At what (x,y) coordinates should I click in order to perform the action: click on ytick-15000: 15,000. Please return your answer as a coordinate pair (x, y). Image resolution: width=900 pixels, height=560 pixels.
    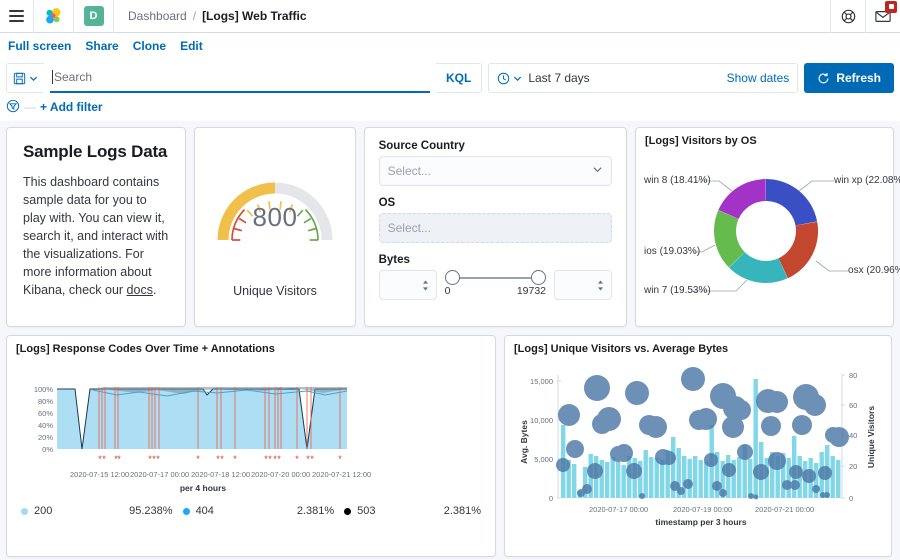
    Looking at the image, I should click on (541, 381).